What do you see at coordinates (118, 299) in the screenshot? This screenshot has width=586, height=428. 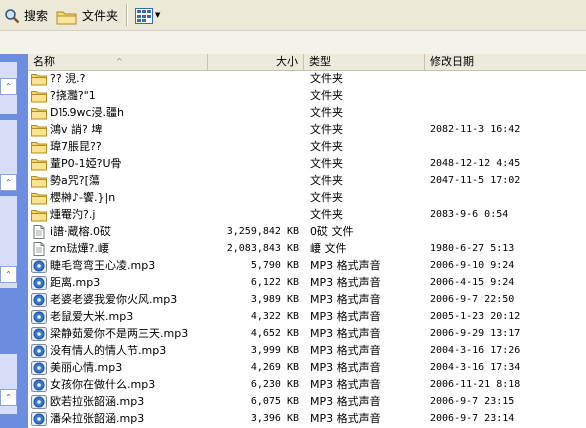 I see `file-name-cell: 老婆老婆我爱你火风.mp3` at bounding box center [118, 299].